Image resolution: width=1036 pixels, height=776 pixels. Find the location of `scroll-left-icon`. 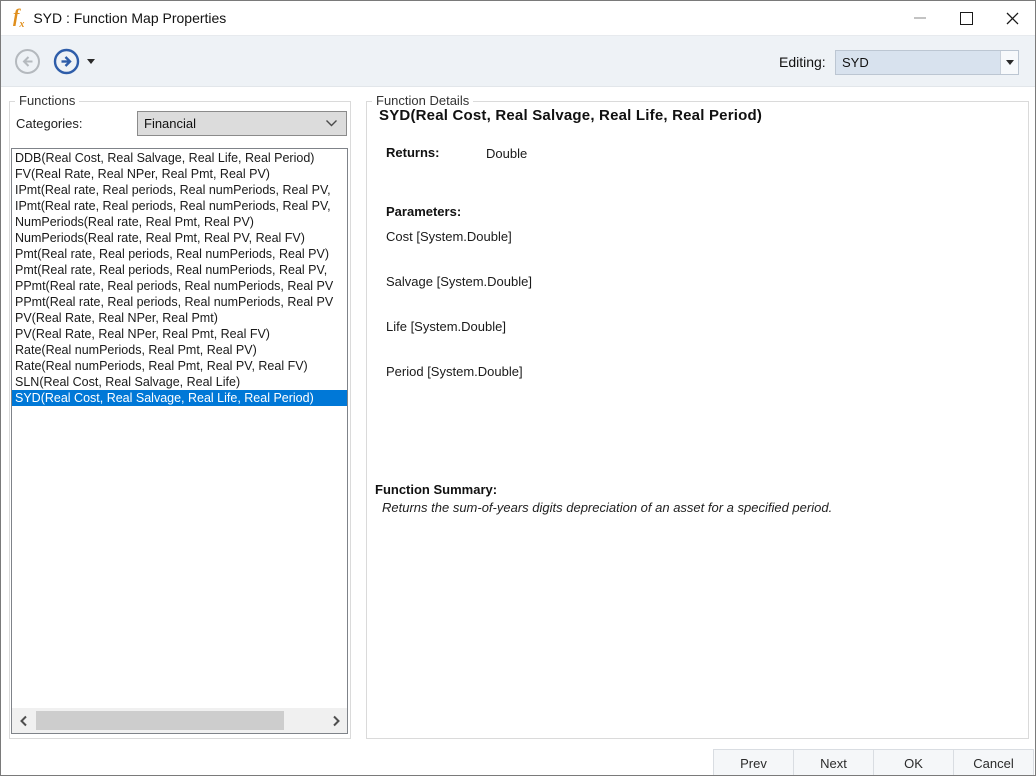

scroll-left-icon is located at coordinates (23, 720).